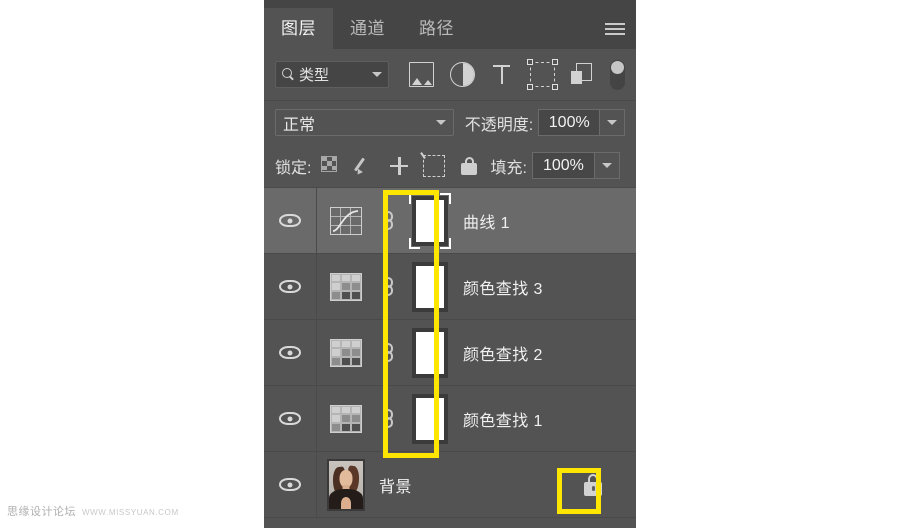  I want to click on watermark-name: 思缘设计论坛, so click(41, 512).